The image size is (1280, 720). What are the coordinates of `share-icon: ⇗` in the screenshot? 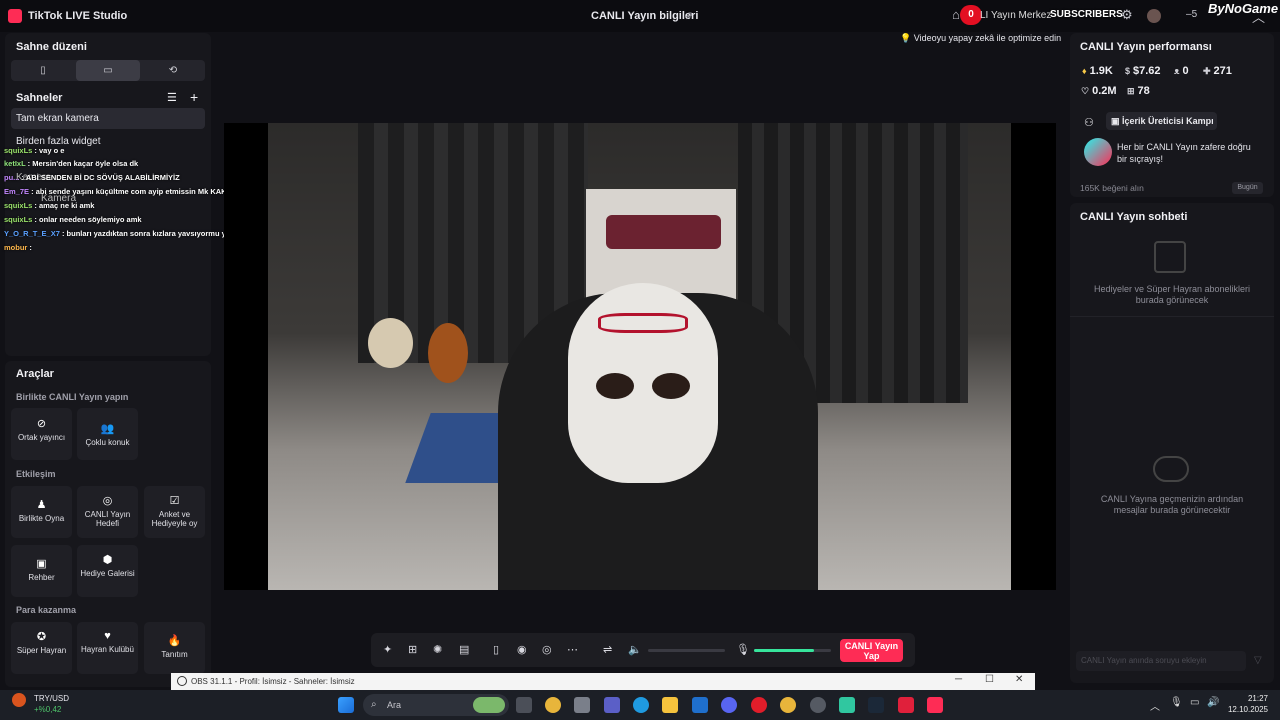 It's located at (688, 15).